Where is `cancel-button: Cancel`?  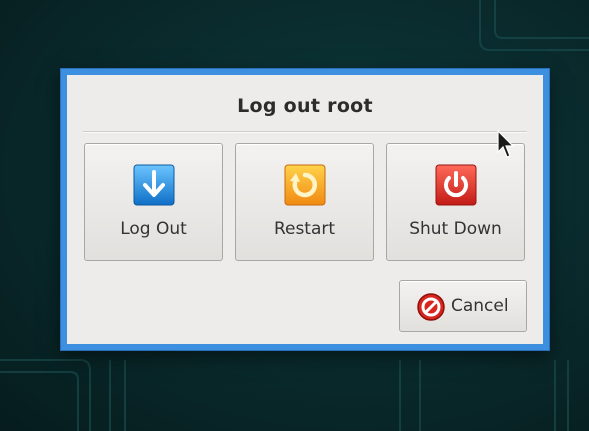
cancel-button: Cancel is located at coordinates (463, 306).